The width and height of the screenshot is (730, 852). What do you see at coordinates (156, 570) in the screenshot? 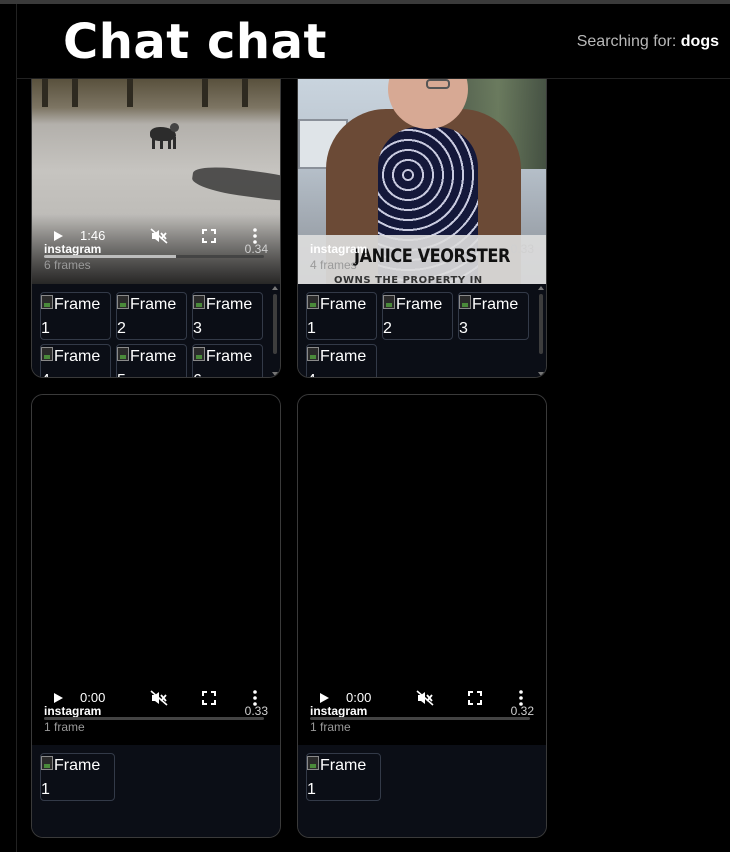
I see `video-player: 0:00 instagram 0.33 1 frame` at bounding box center [156, 570].